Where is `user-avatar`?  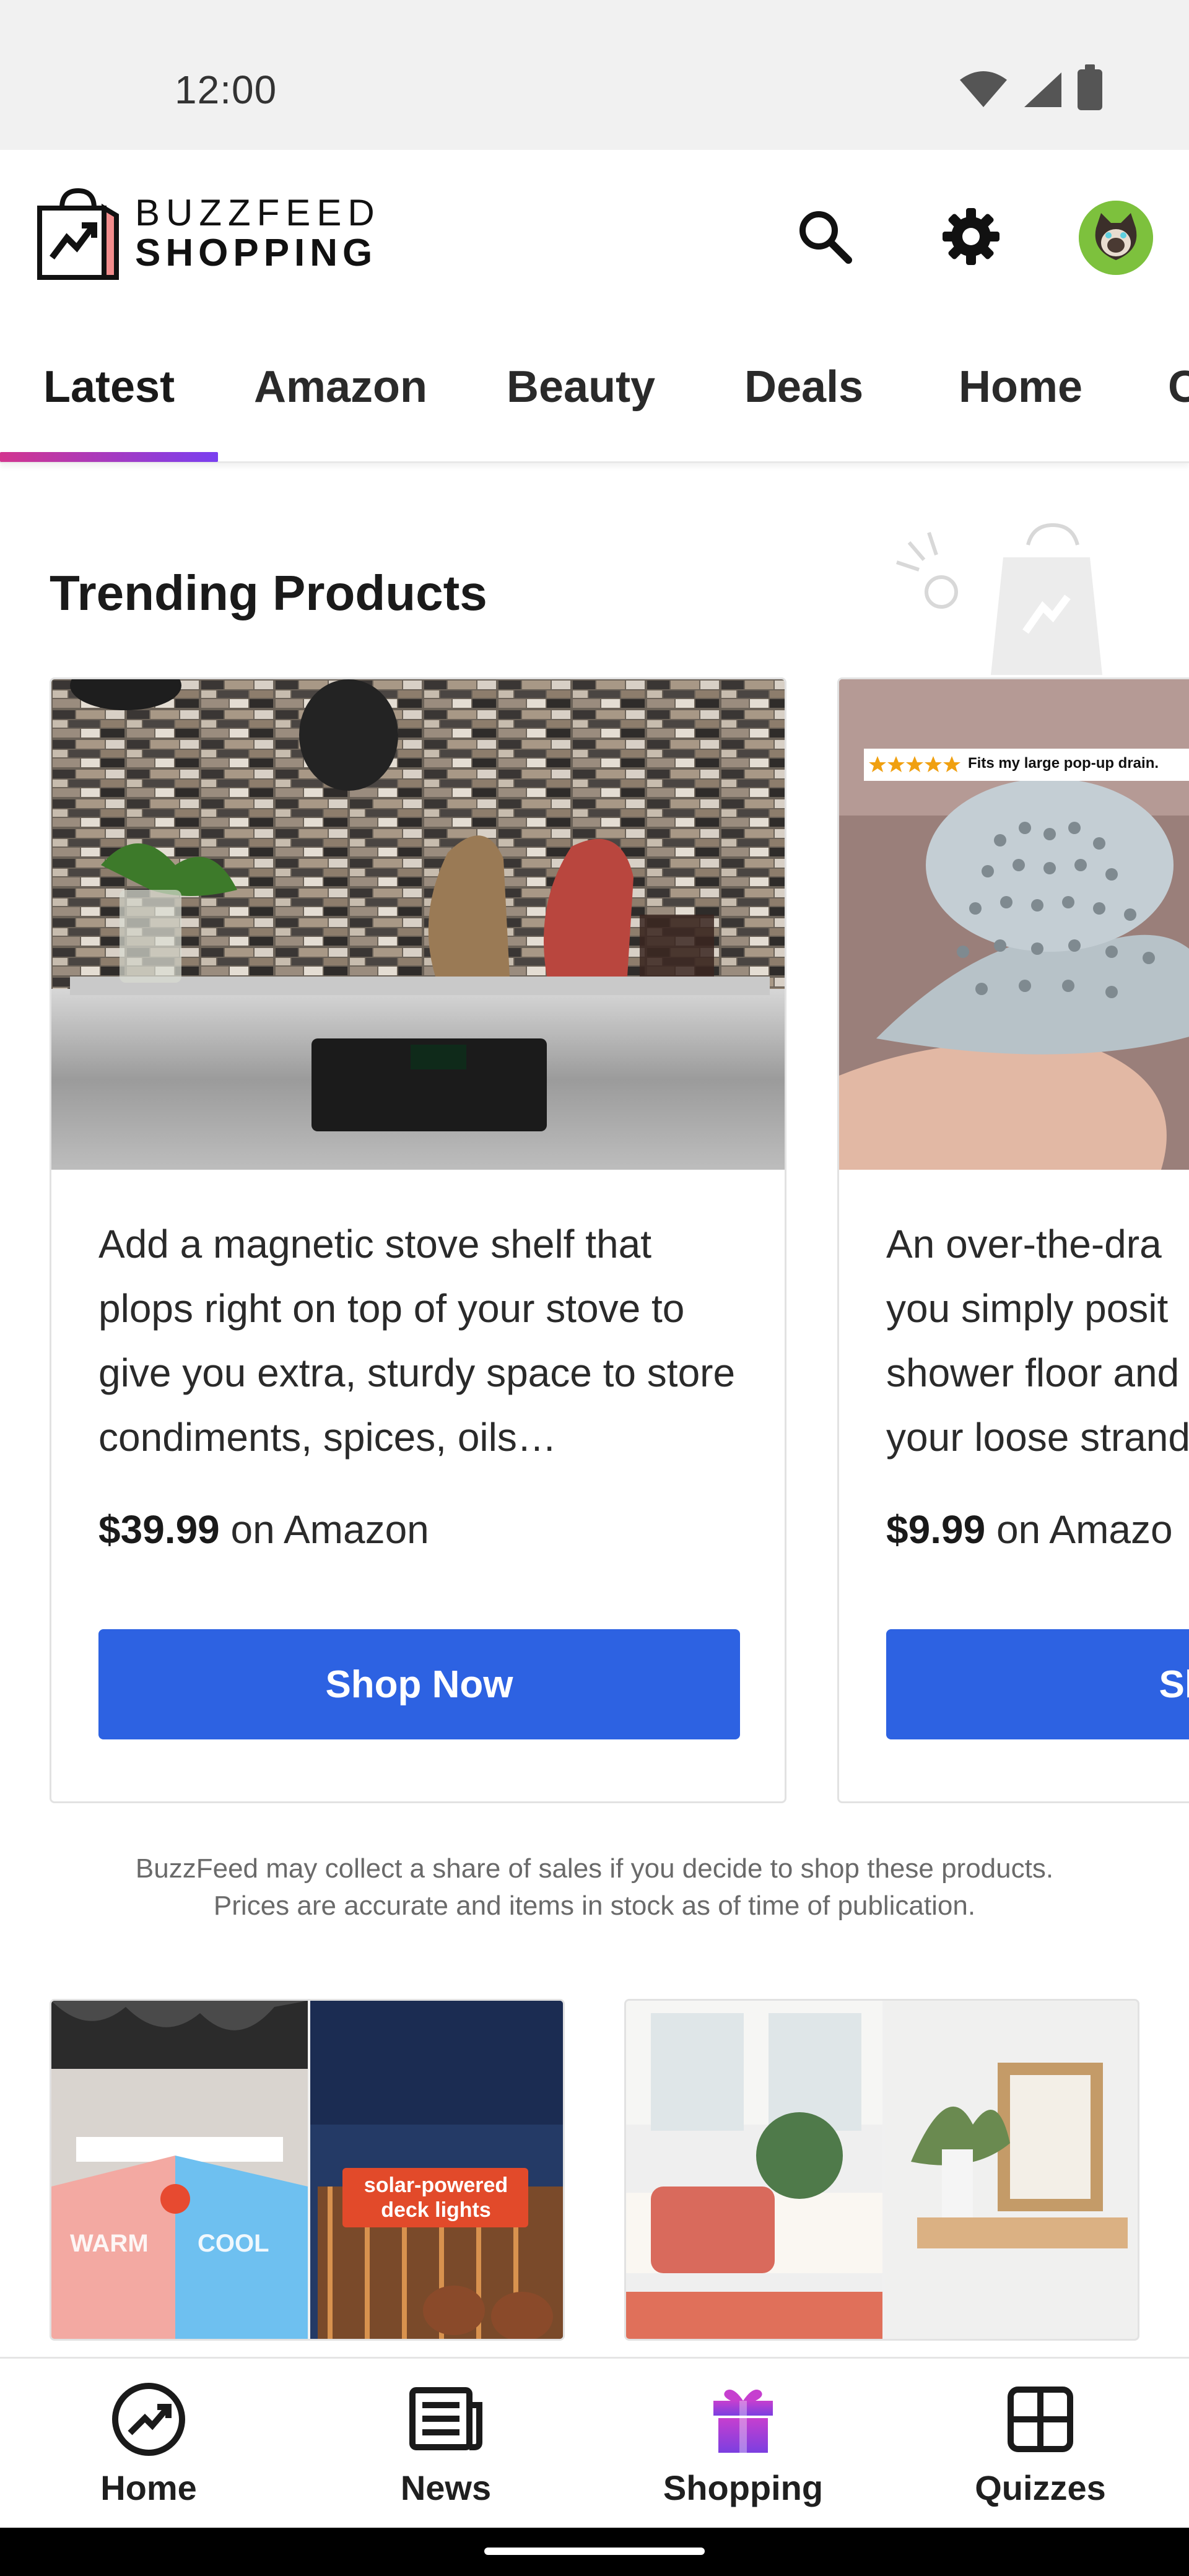
user-avatar is located at coordinates (1116, 238).